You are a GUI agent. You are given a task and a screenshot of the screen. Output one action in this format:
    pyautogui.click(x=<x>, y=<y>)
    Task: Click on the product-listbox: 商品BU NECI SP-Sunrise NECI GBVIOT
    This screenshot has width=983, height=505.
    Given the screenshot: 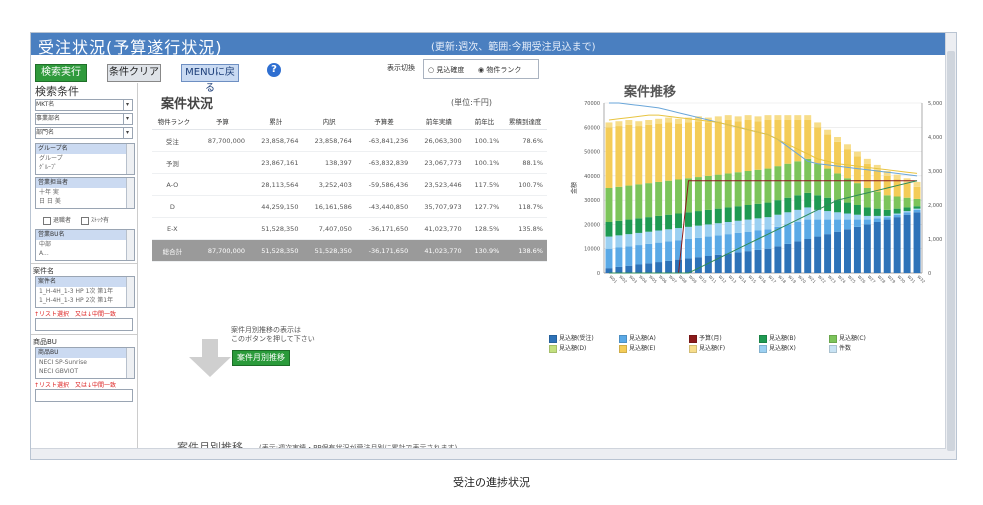 What is the action you would take?
    pyautogui.click(x=85, y=363)
    